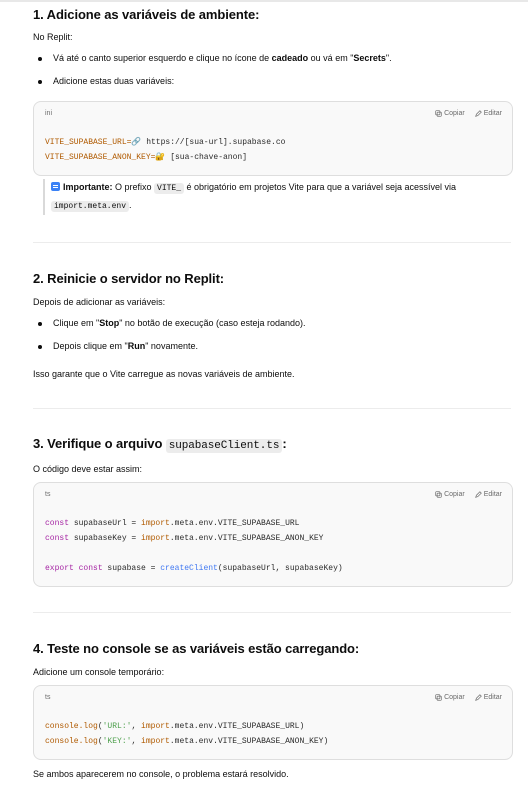 The image size is (528, 786). I want to click on section-2-intro: Depois de adicionar as variáveis:, so click(99, 302).